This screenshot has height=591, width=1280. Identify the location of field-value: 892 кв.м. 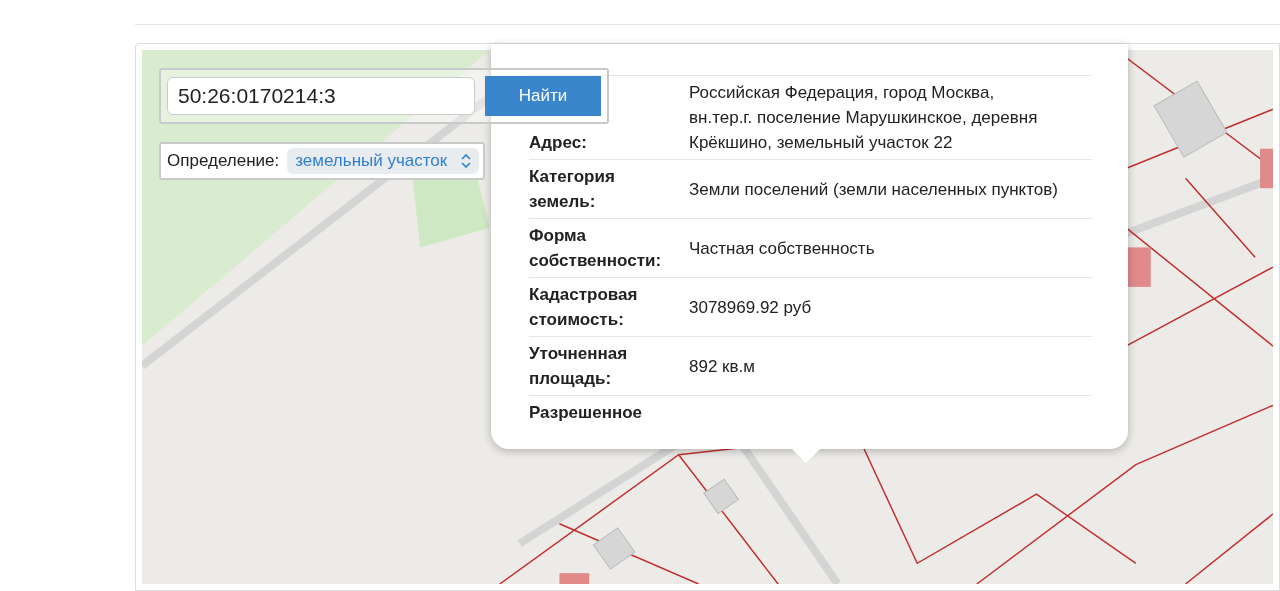
(722, 366).